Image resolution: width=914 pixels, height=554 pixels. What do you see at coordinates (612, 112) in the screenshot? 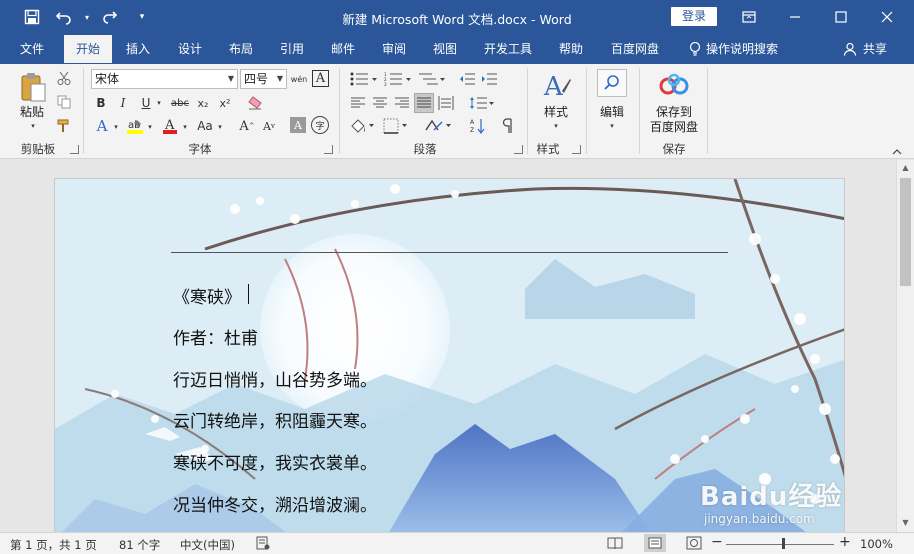
I see `edit-label: 编辑` at bounding box center [612, 112].